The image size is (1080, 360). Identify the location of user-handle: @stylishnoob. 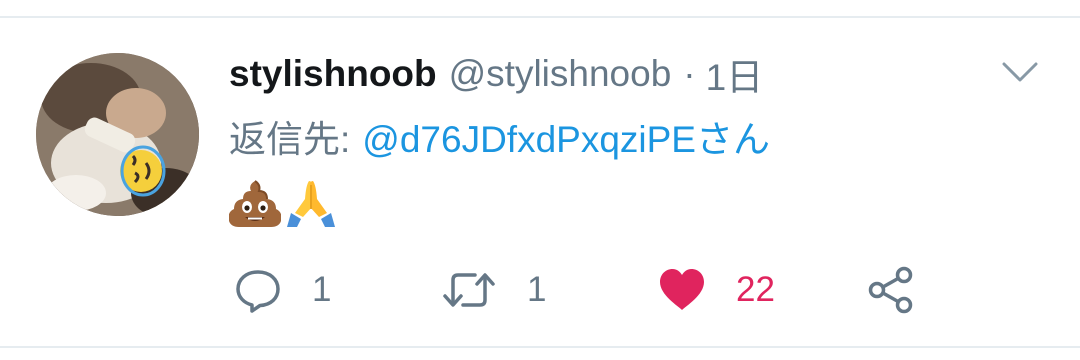
(560, 74).